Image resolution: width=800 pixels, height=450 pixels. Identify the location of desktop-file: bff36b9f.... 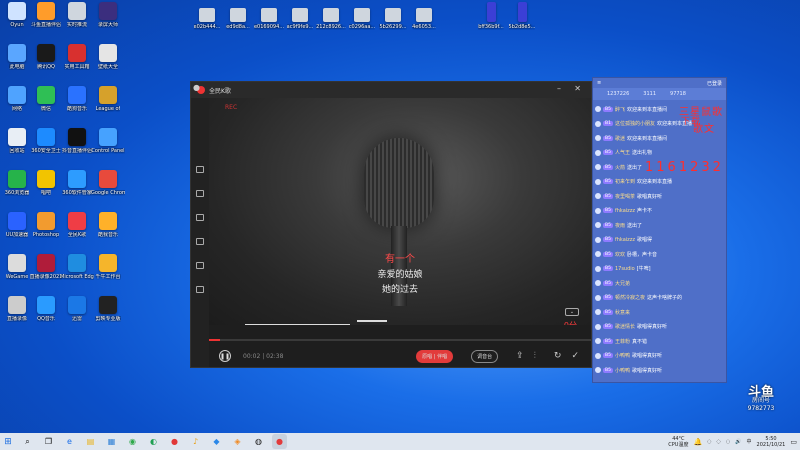
(491, 16).